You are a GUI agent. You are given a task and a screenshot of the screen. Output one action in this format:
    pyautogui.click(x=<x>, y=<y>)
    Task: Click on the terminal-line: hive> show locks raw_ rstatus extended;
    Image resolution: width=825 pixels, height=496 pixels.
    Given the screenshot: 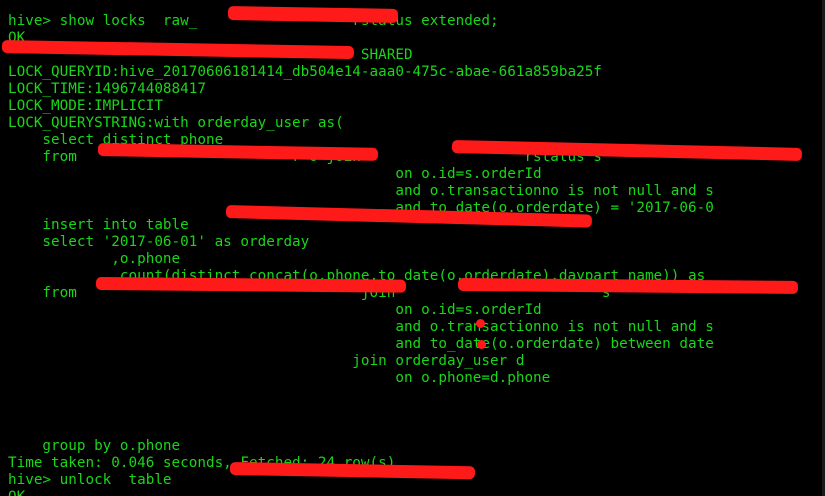 What is the action you would take?
    pyautogui.click(x=253, y=21)
    